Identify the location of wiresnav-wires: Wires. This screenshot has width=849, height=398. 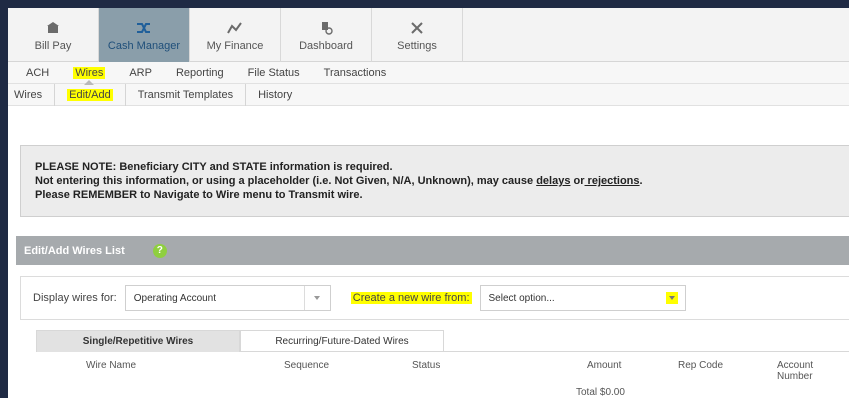
(32, 94).